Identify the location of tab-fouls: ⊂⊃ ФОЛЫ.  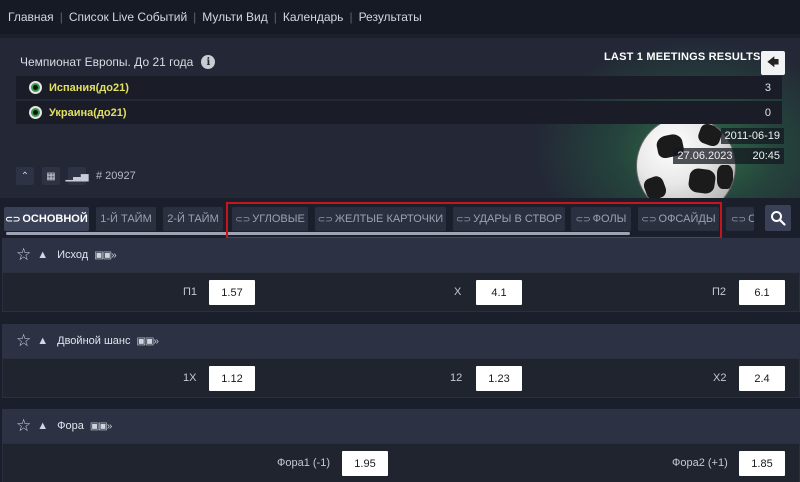
(601, 219).